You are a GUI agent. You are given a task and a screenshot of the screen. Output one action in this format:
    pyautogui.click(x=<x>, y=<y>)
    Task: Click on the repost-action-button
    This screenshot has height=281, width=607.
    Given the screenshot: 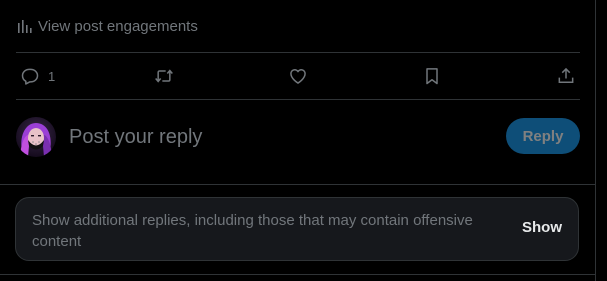 What is the action you would take?
    pyautogui.click(x=164, y=76)
    